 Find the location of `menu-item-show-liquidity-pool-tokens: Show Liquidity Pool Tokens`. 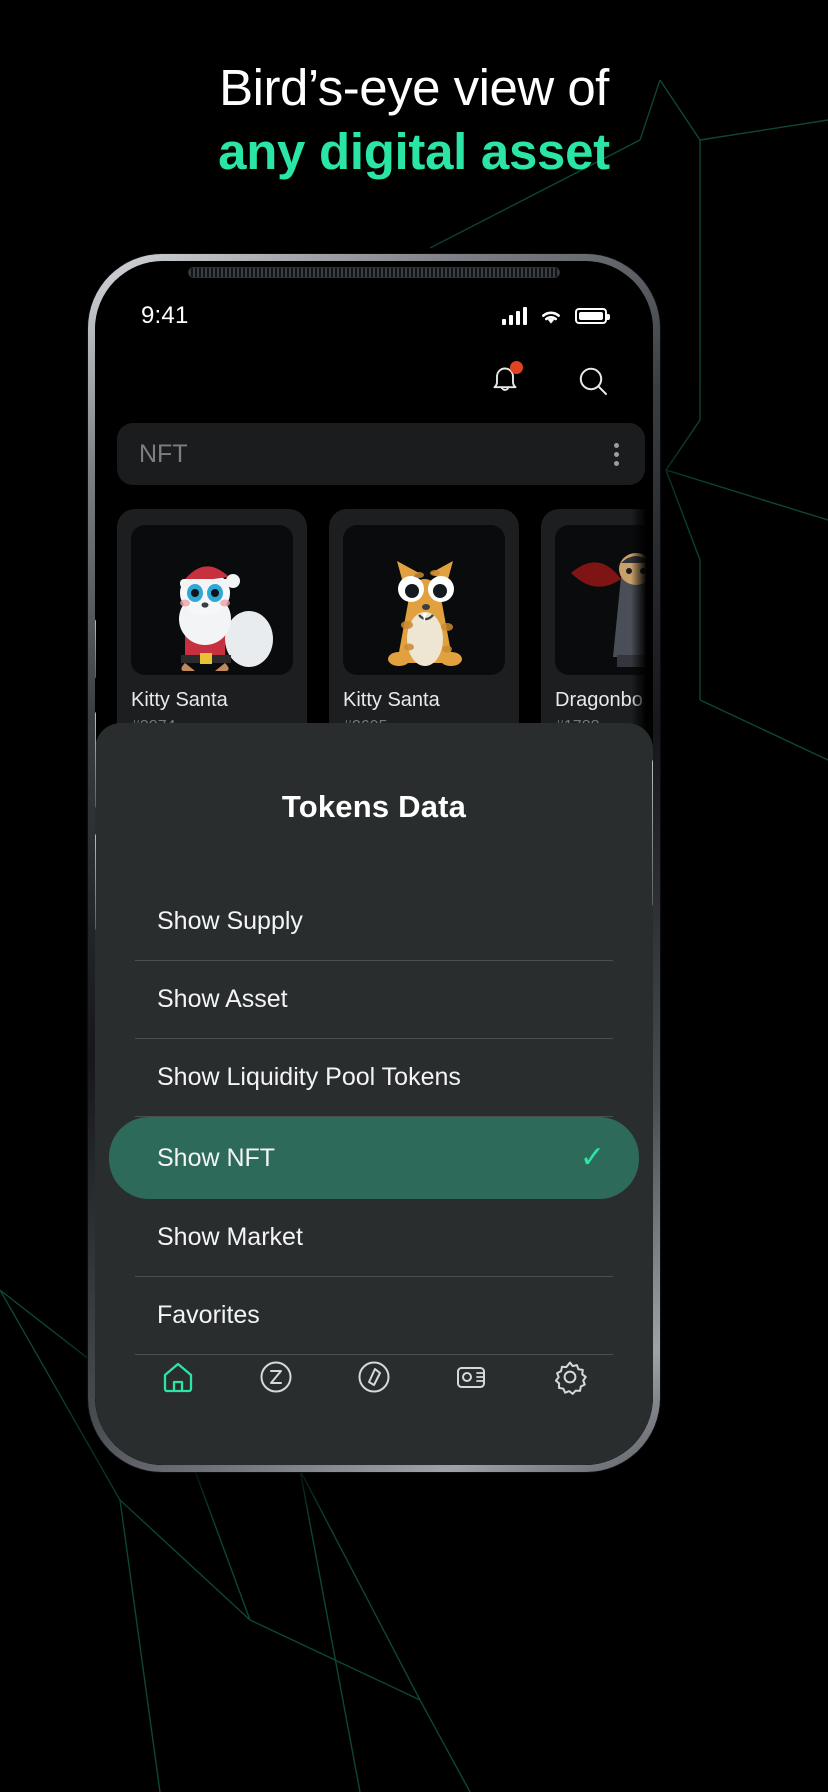

menu-item-show-liquidity-pool-tokens: Show Liquidity Pool Tokens is located at coordinates (374, 1077).